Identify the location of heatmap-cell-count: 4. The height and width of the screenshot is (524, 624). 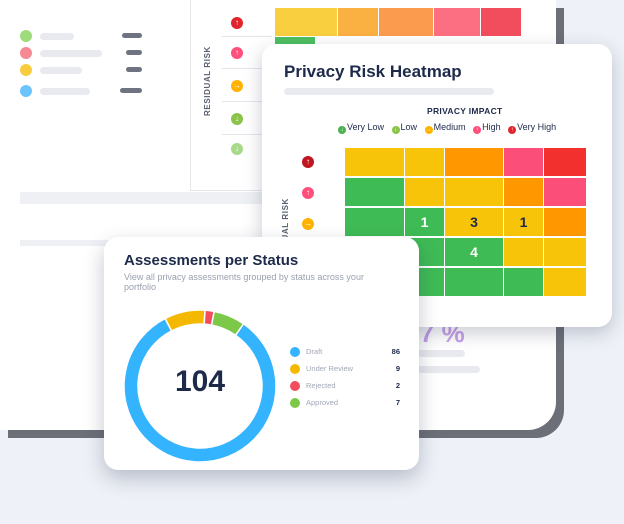
(474, 252).